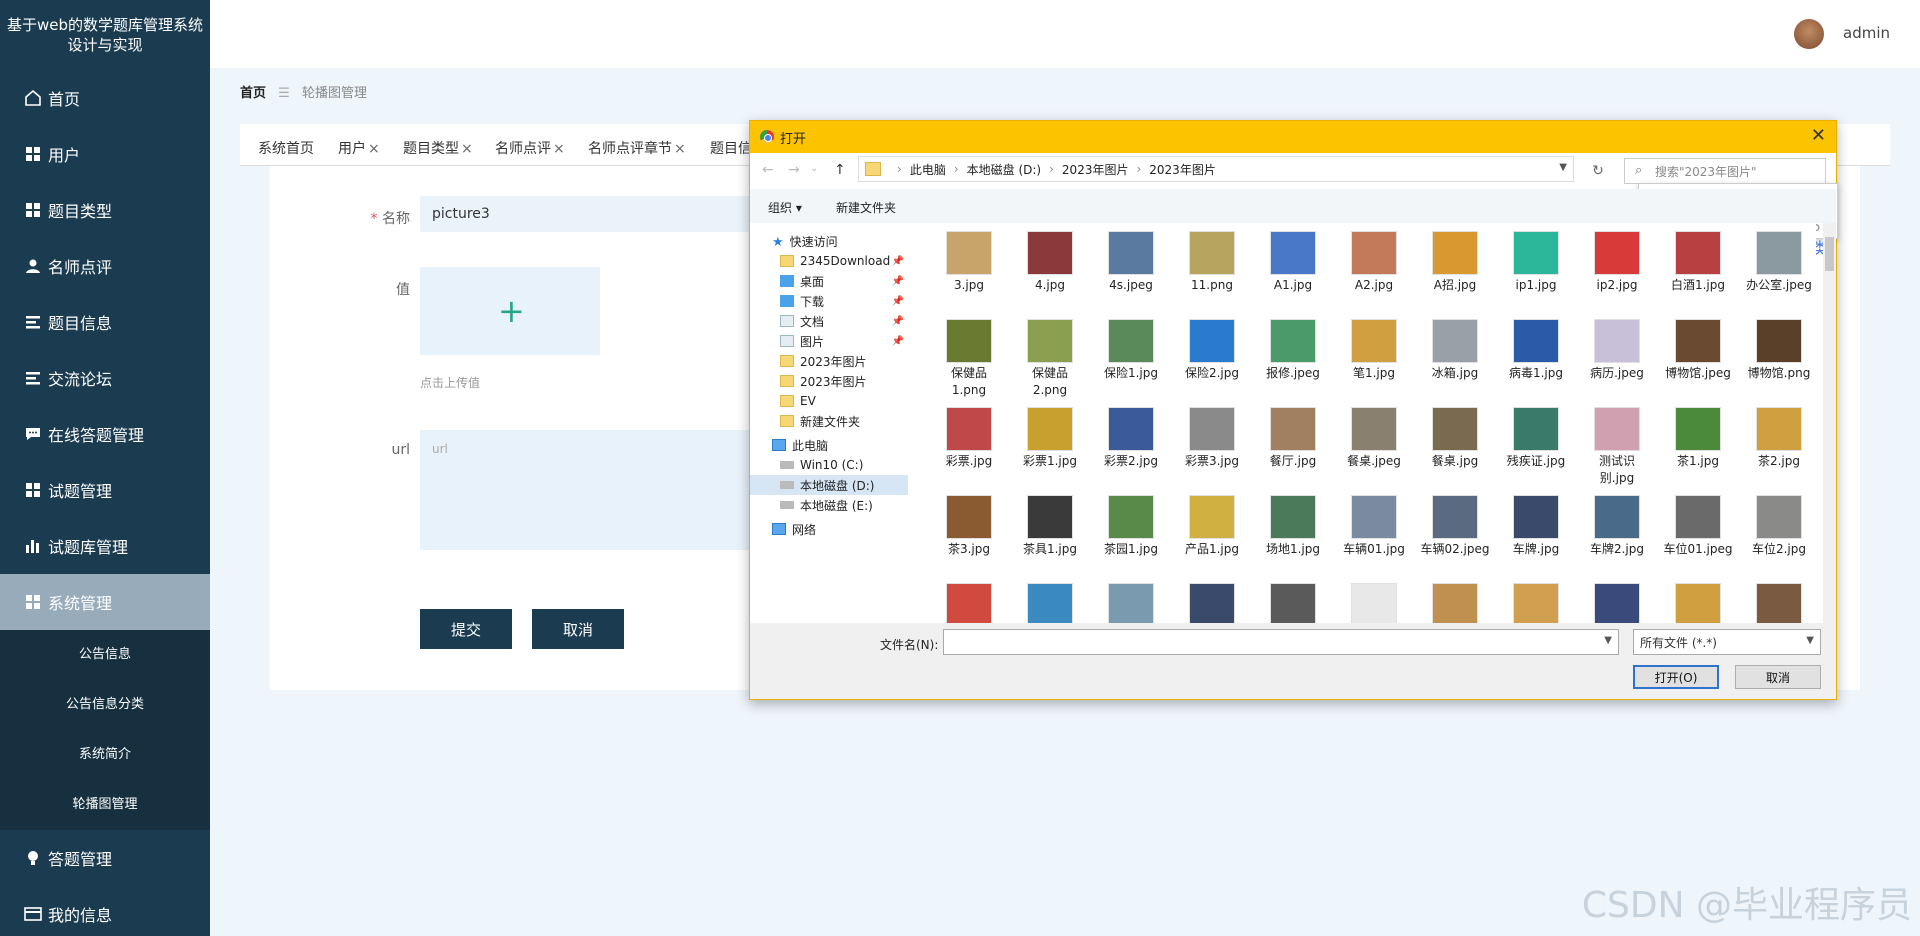 The height and width of the screenshot is (936, 1920). I want to click on nav-pane-item: 网络, so click(829, 529).